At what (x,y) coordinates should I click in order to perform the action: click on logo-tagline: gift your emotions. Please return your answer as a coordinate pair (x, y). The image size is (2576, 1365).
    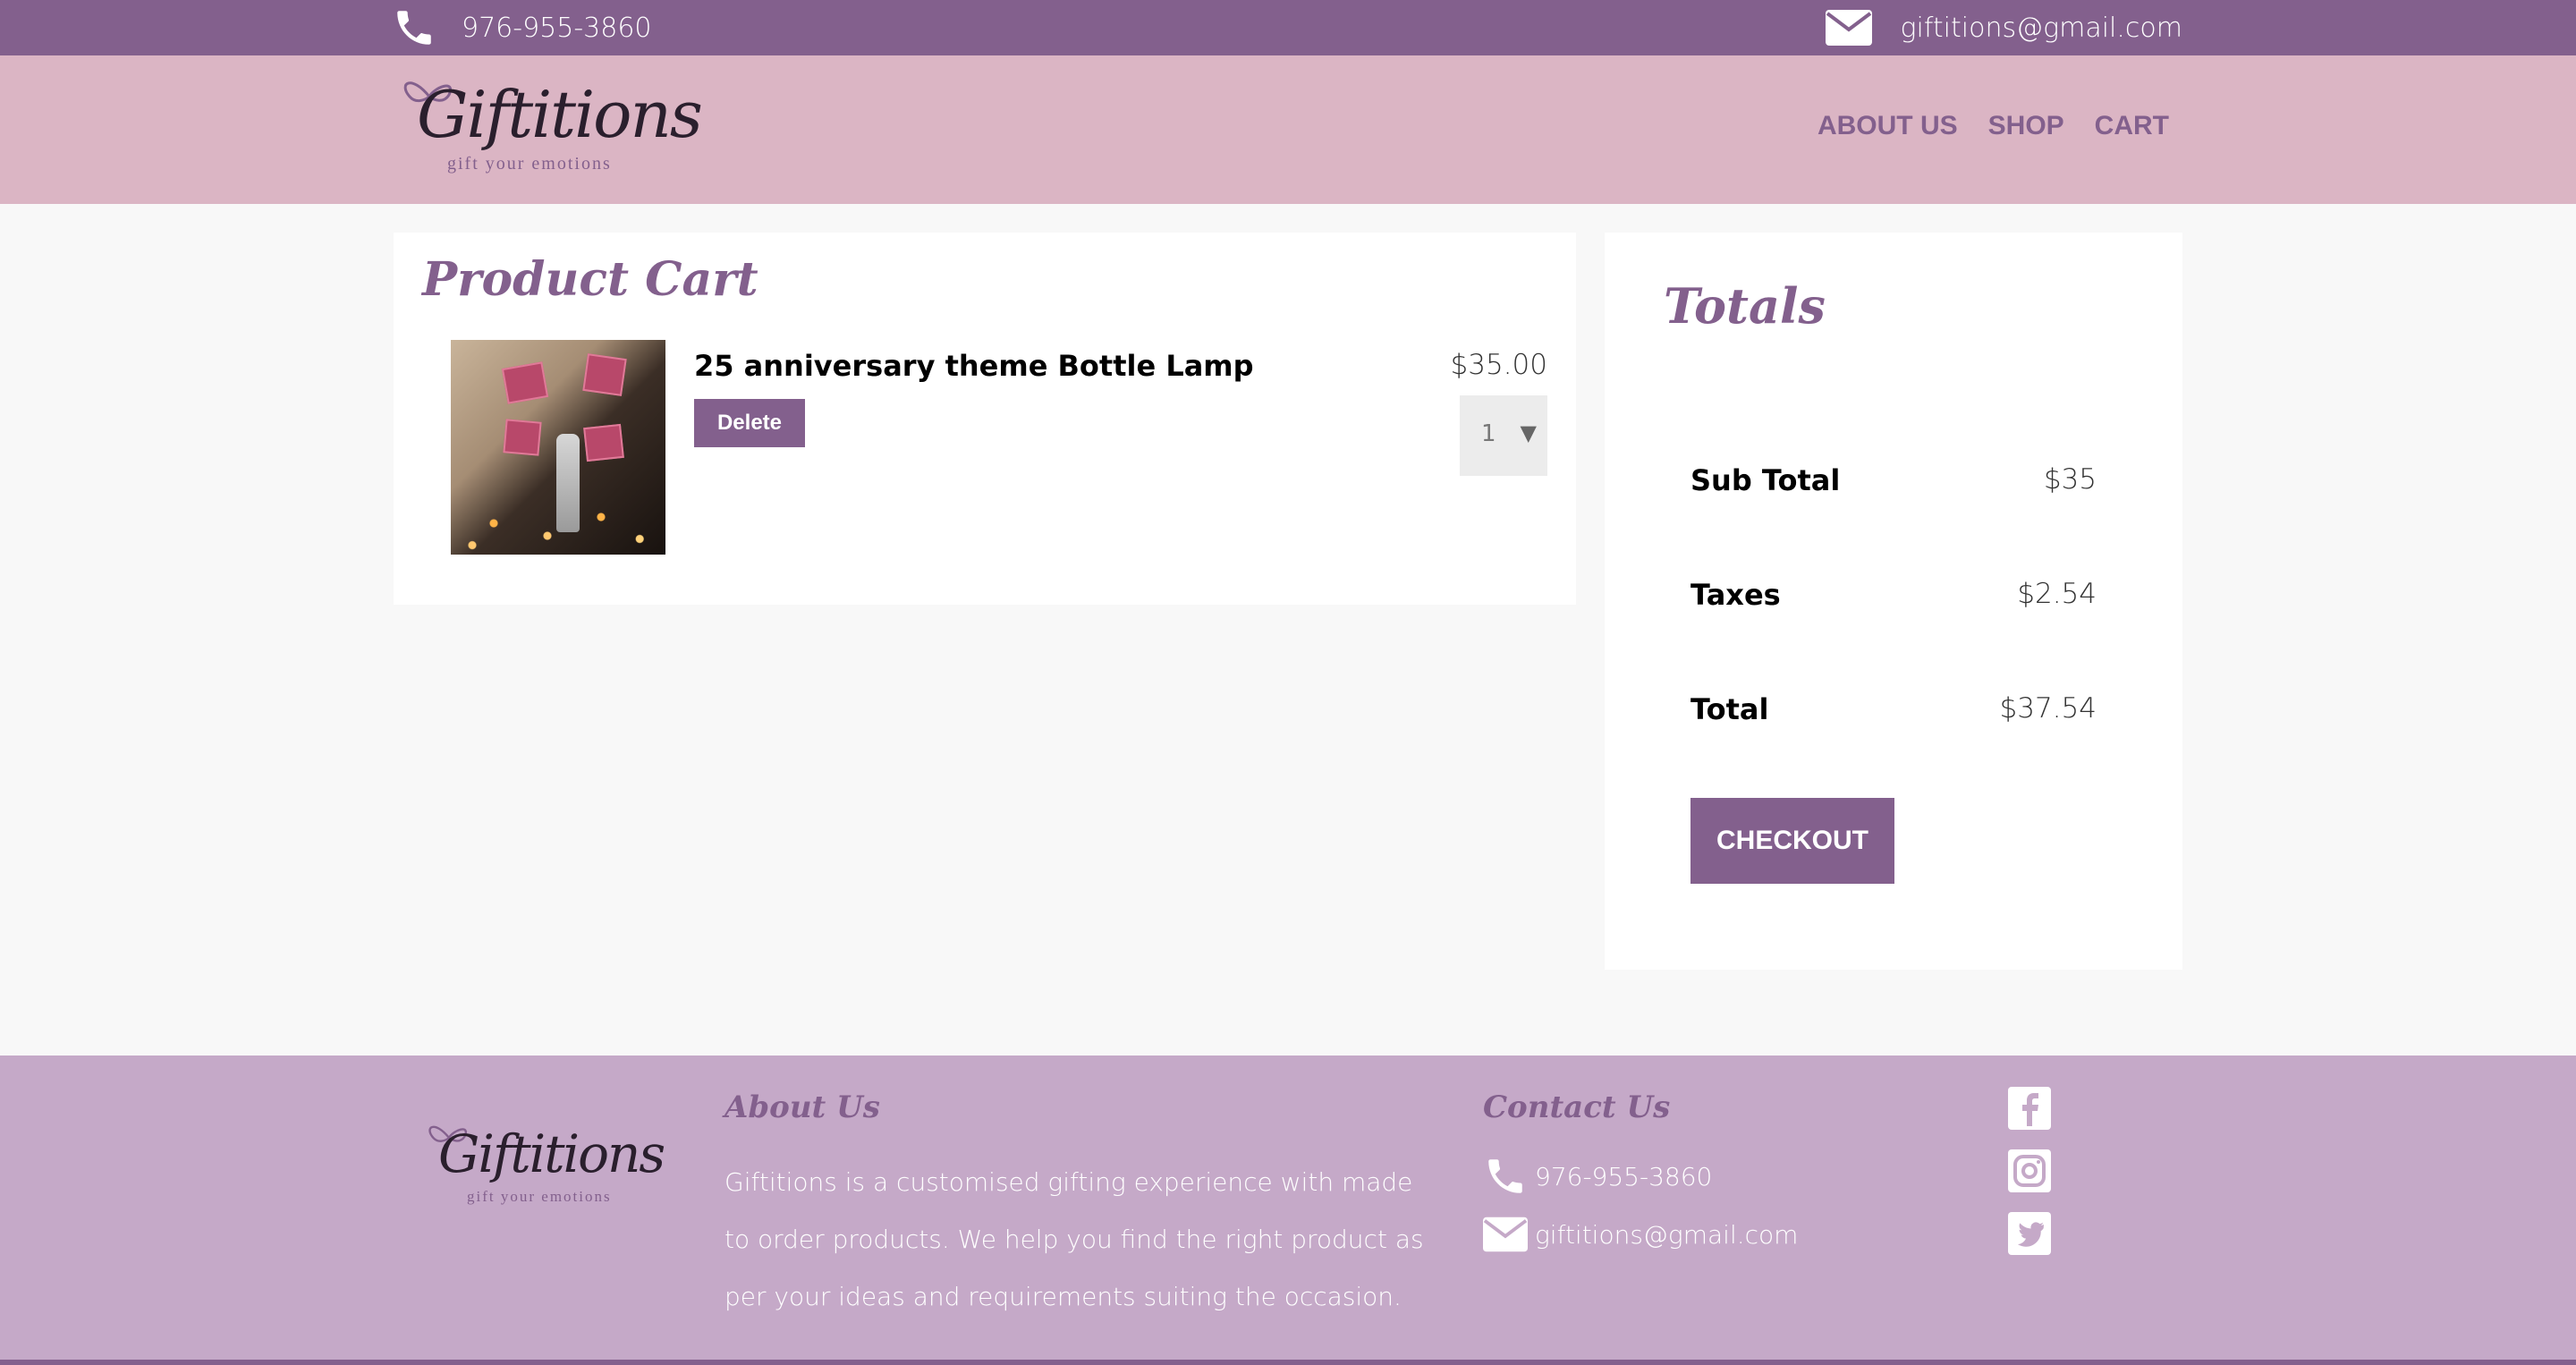
    Looking at the image, I should click on (529, 164).